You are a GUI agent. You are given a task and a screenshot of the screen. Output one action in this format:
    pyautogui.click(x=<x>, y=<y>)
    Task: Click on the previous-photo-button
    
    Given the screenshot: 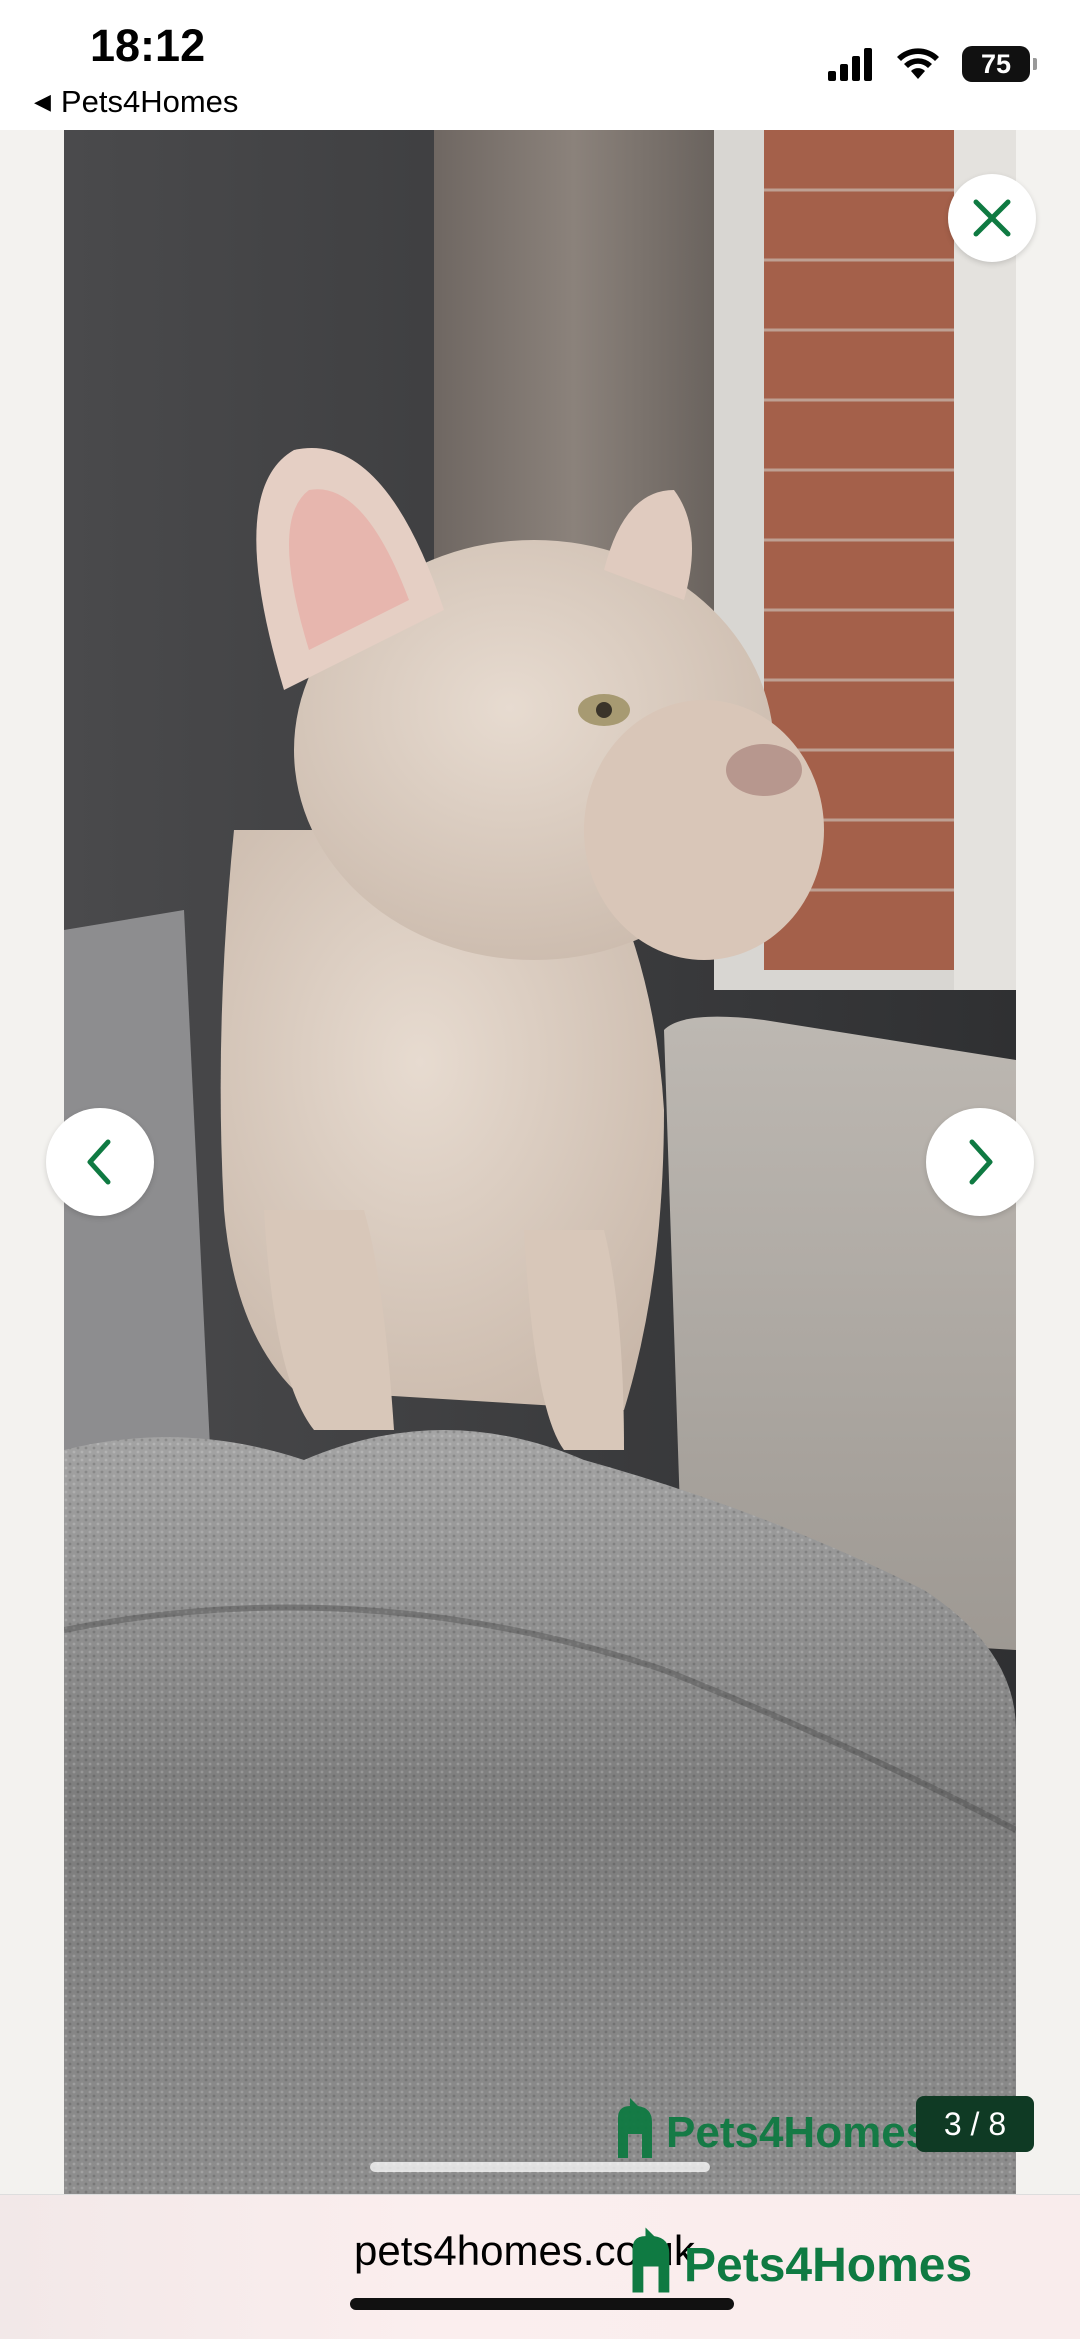 What is the action you would take?
    pyautogui.click(x=100, y=1162)
    